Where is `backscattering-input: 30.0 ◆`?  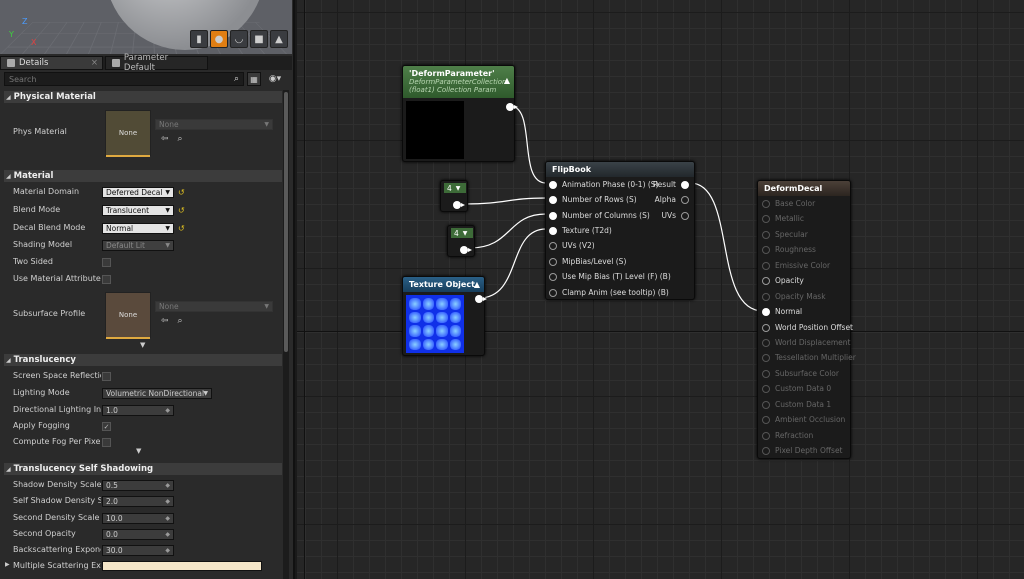 backscattering-input: 30.0 ◆ is located at coordinates (138, 550).